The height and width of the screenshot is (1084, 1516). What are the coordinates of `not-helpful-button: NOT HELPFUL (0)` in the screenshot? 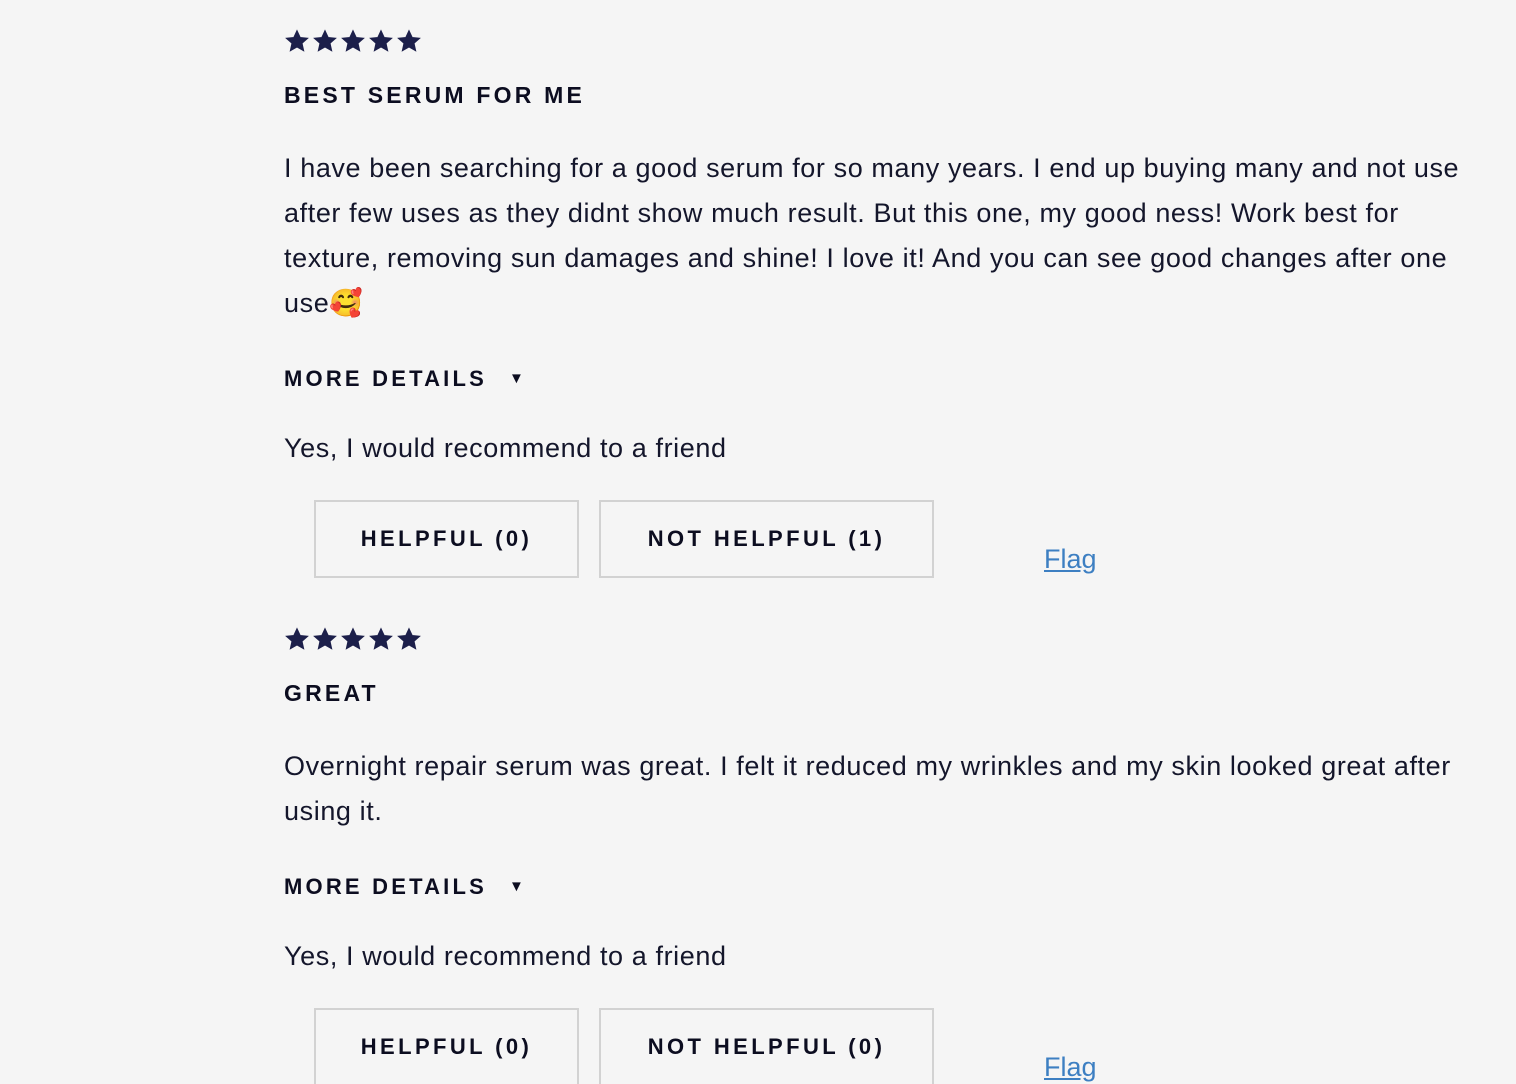 It's located at (766, 1046).